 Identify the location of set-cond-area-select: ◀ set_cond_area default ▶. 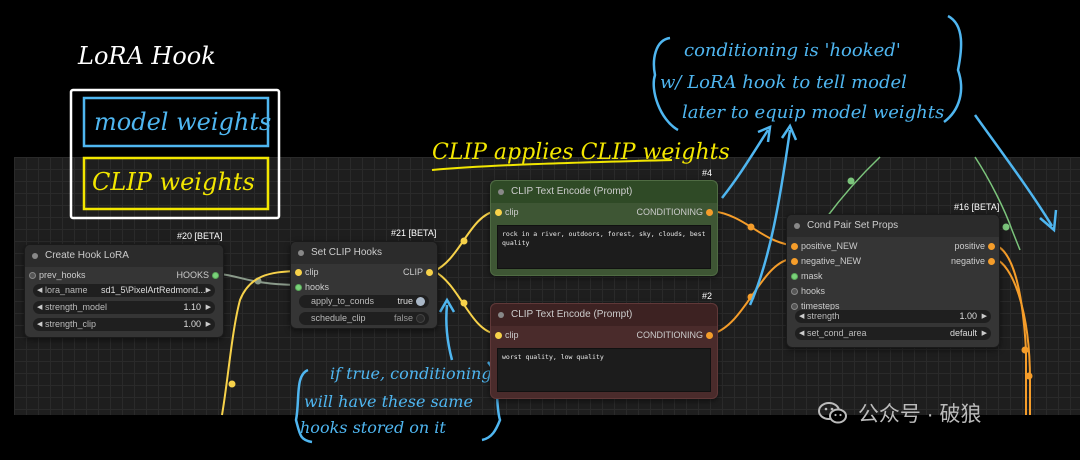
(893, 333).